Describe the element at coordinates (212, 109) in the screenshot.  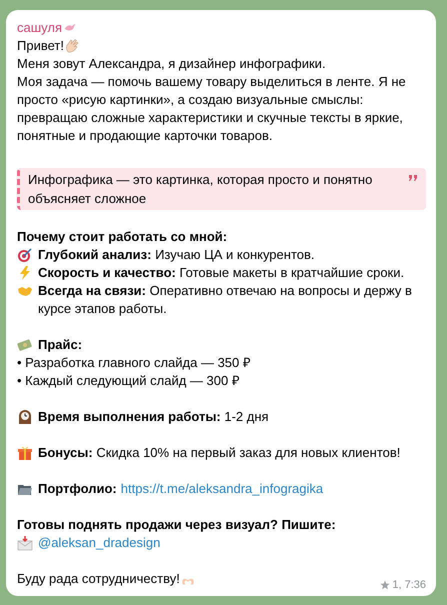
I see `intro-paragraph: Моя задача — помочь вашему товару выделиться в ленте. Я не просто «рисую картинки», а создаю визуальные смыслы: превращаю сложные характеристики и скучные тексты в яркие, понятные и продающие карточки товаров.` at that location.